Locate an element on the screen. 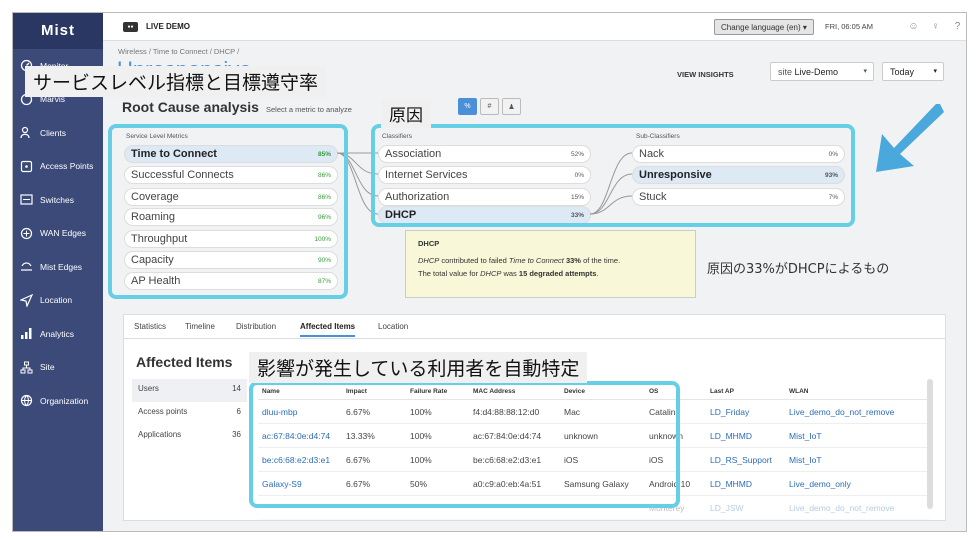  tooltip-text: 15 degraded attempts is located at coordinates (557, 273).